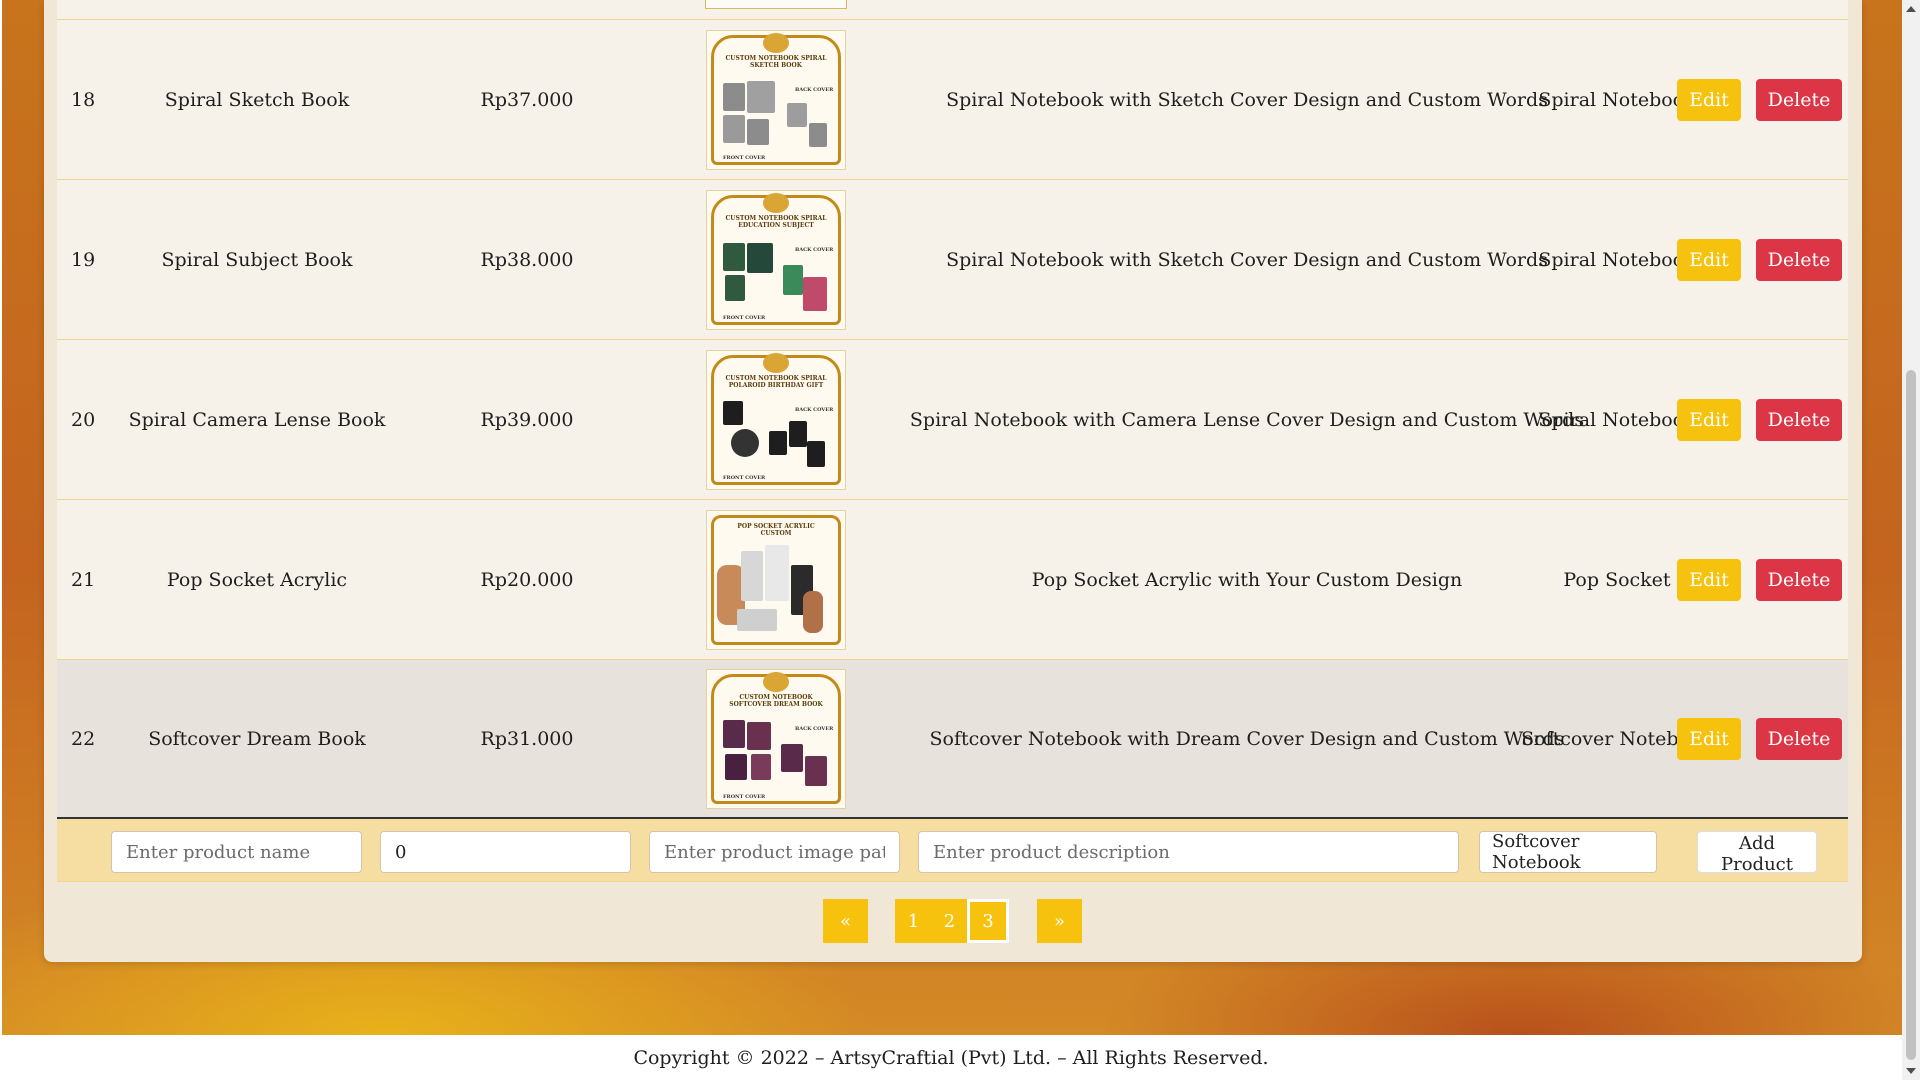  I want to click on product-name-input, so click(236, 852).